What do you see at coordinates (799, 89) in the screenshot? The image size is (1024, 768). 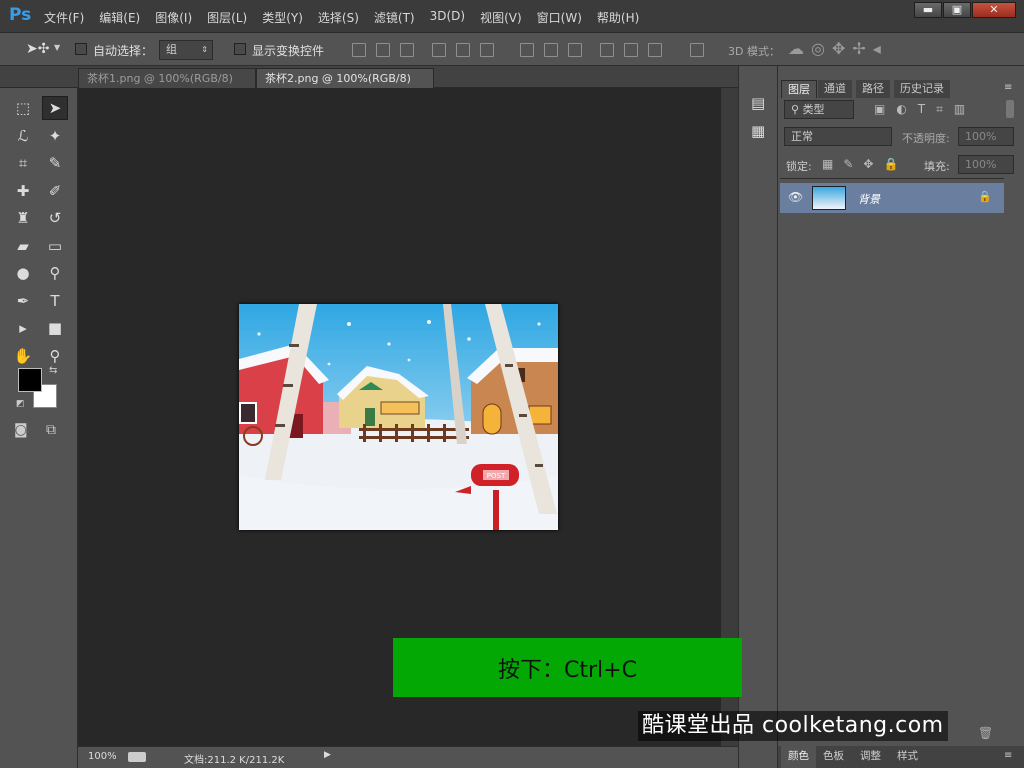 I see `tab-layers: 图层` at bounding box center [799, 89].